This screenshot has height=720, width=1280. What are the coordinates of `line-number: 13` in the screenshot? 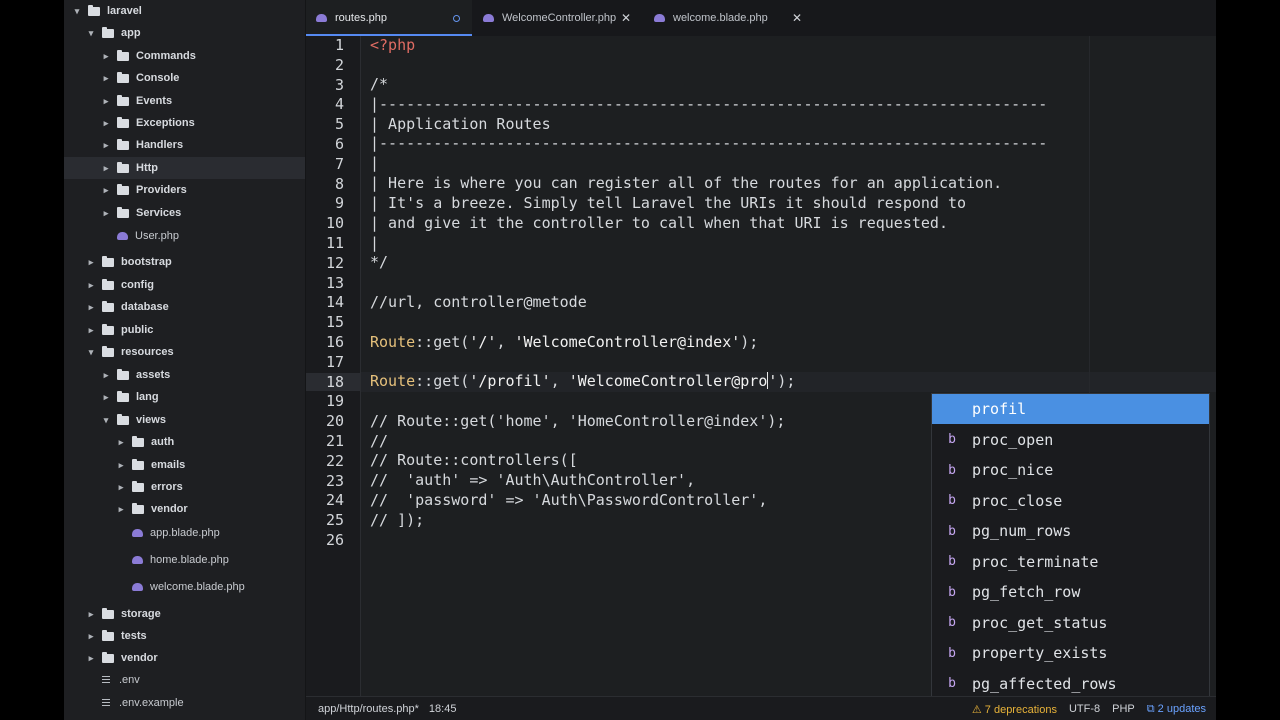 It's located at (335, 283).